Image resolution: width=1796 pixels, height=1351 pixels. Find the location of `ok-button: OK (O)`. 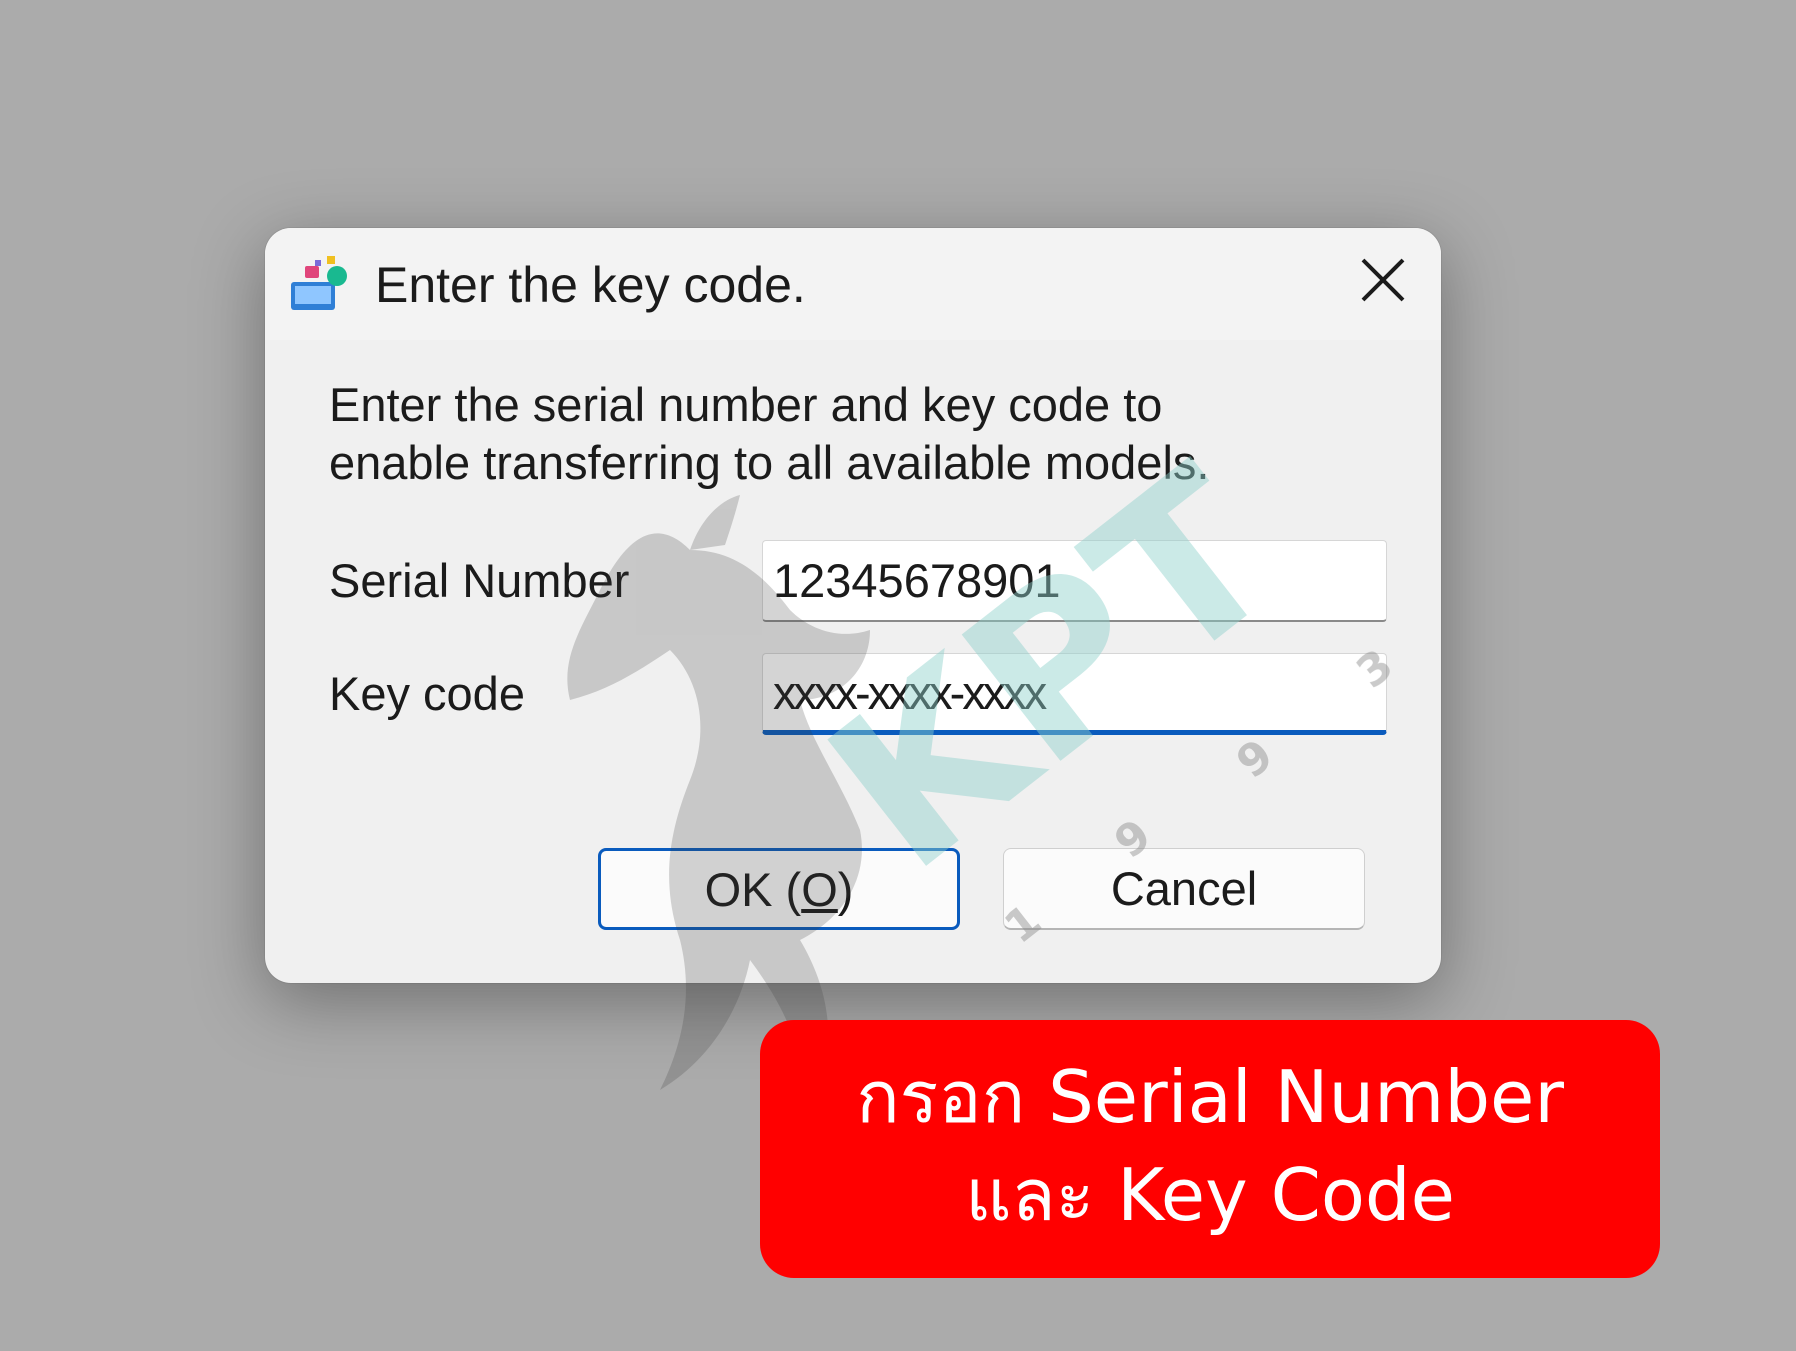

ok-button: OK (O) is located at coordinates (779, 889).